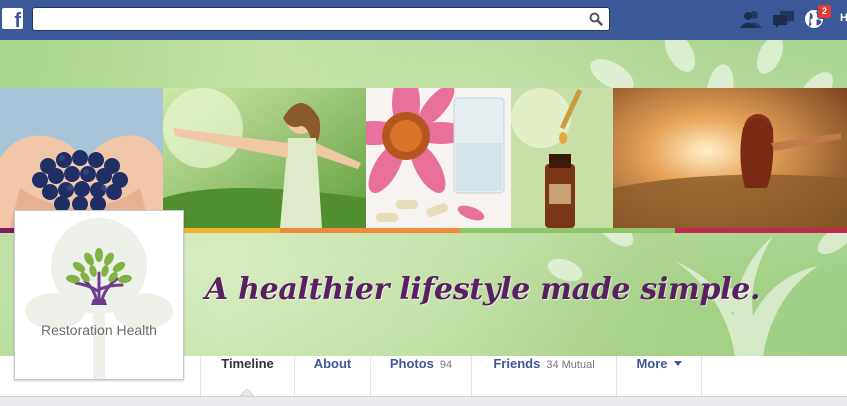  I want to click on cover-photo-woman-meadow, so click(264, 158).